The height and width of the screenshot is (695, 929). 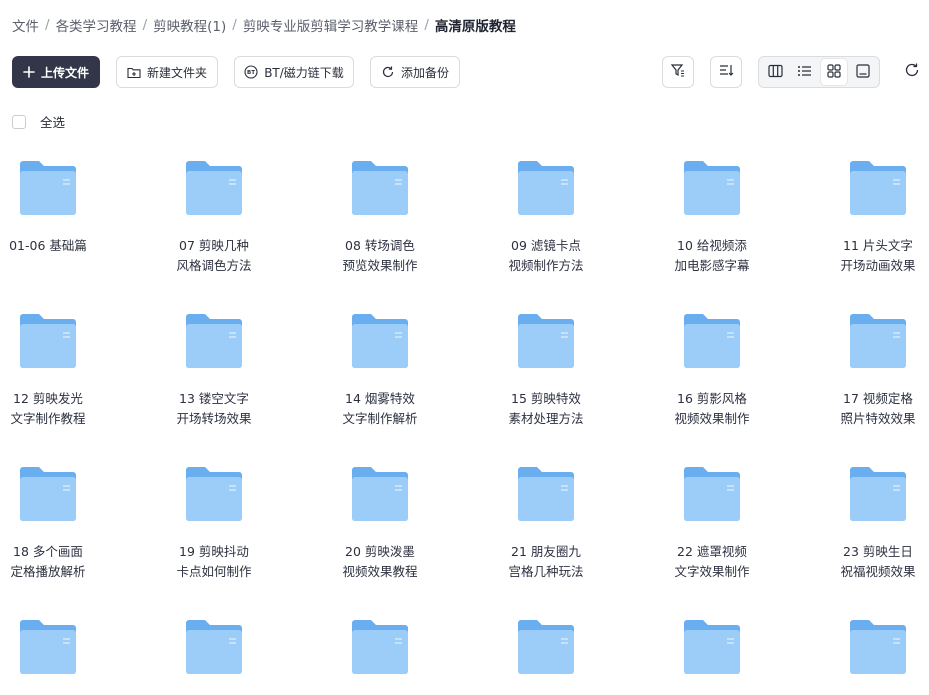 I want to click on folder-item: 13 镂空文字 开场转场效果, so click(x=214, y=371).